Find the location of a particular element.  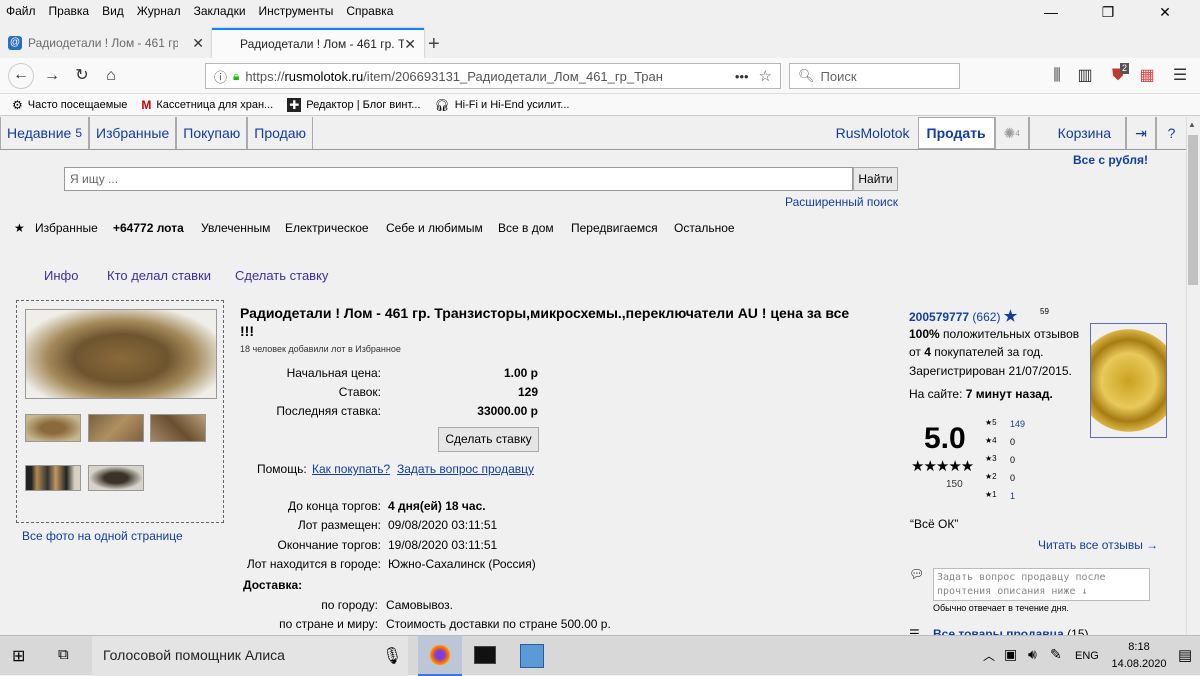

ublock-icon: ⛊ 2 is located at coordinates (1118, 75).